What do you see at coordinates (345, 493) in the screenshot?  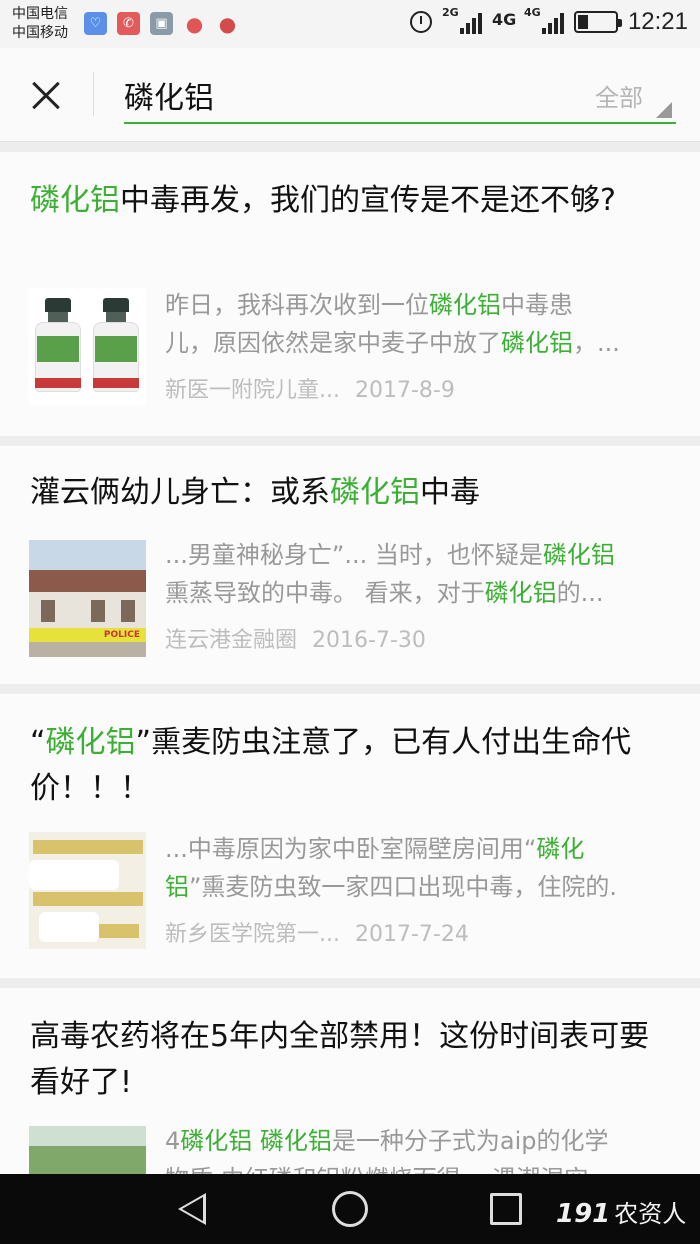 I see `result-title: 灌云俩幼儿身亡：或系磷化铝中毒` at bounding box center [345, 493].